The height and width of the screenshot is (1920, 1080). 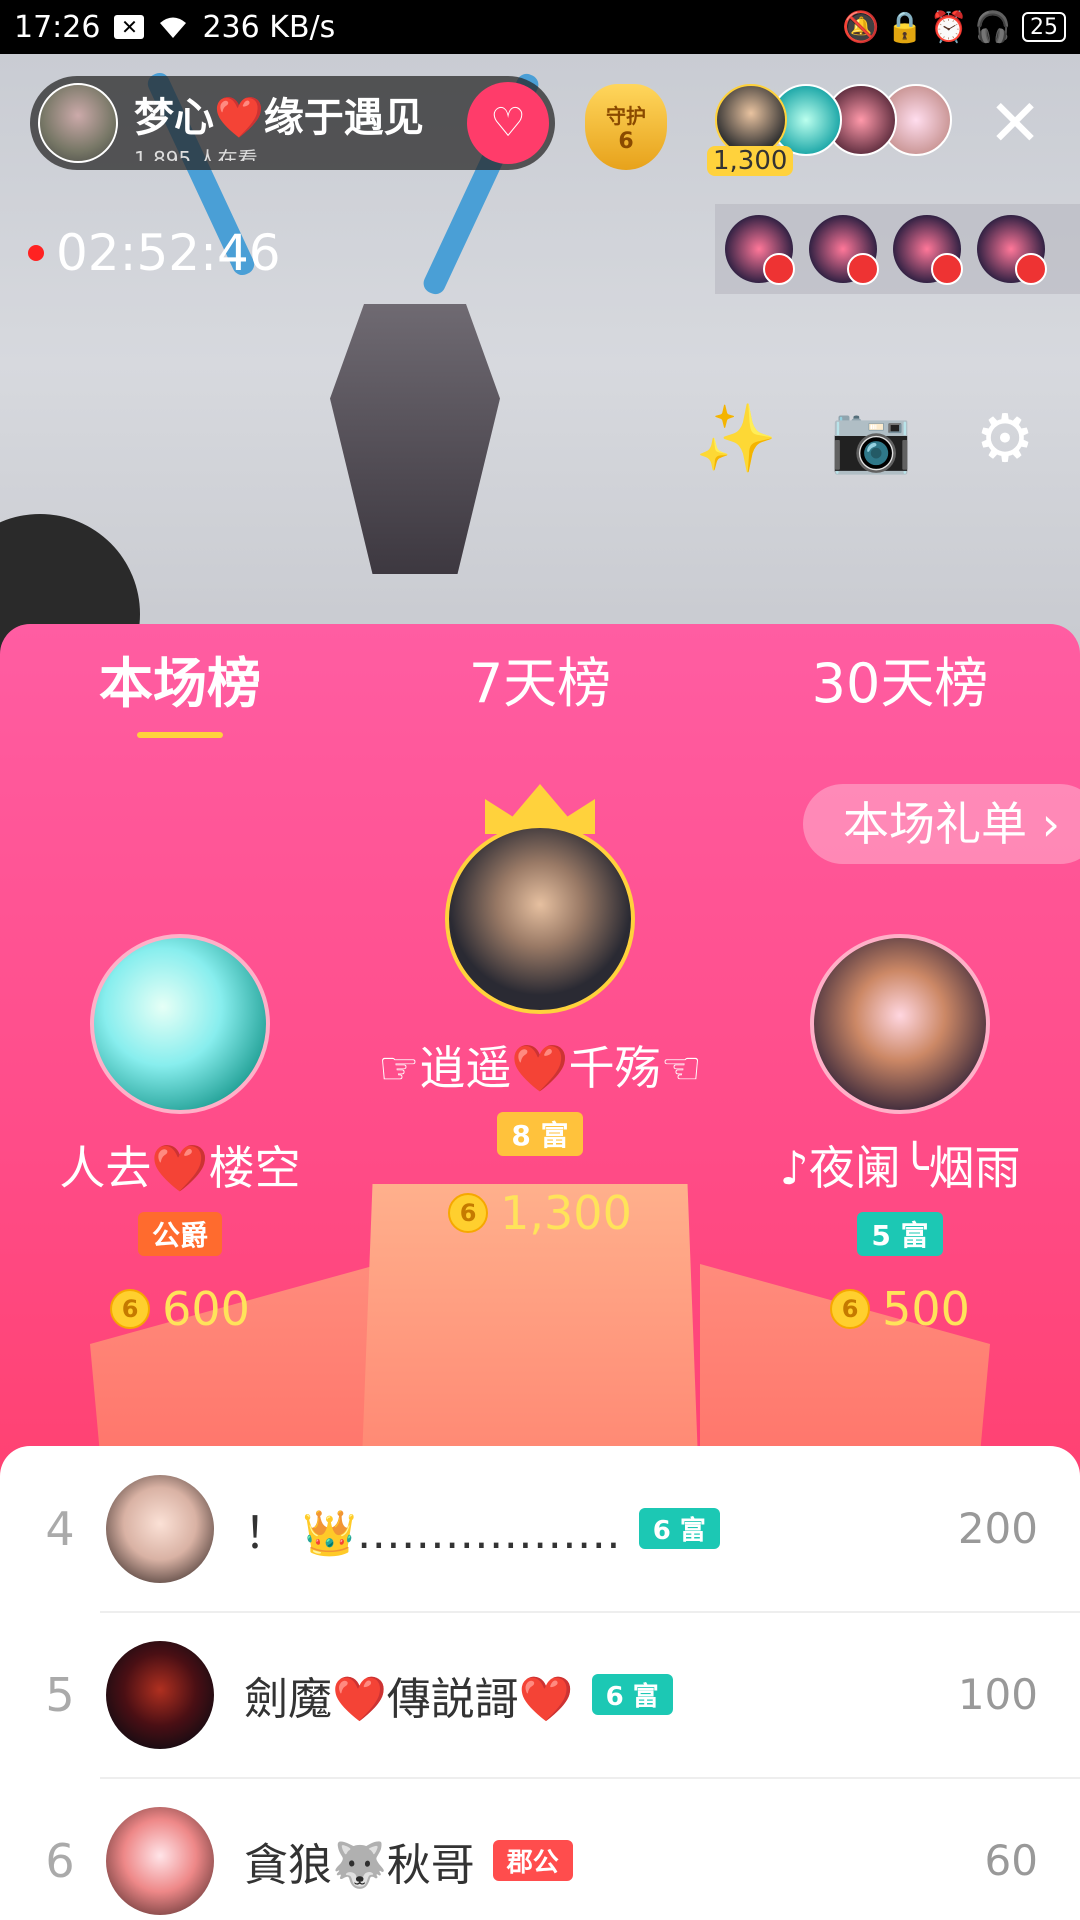 What do you see at coordinates (36, 253) in the screenshot?
I see `live-dot-icon` at bounding box center [36, 253].